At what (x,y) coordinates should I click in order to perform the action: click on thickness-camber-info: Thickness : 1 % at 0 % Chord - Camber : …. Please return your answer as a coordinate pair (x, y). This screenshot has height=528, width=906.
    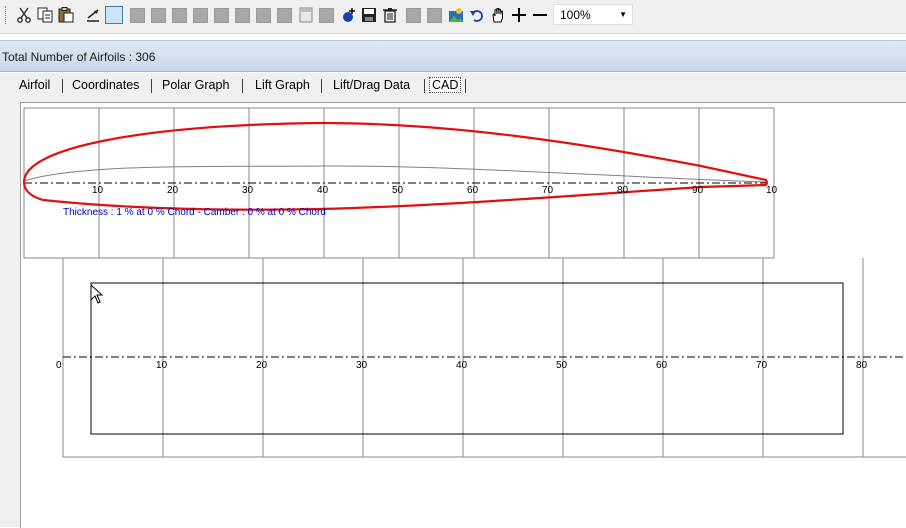
    Looking at the image, I should click on (194, 212).